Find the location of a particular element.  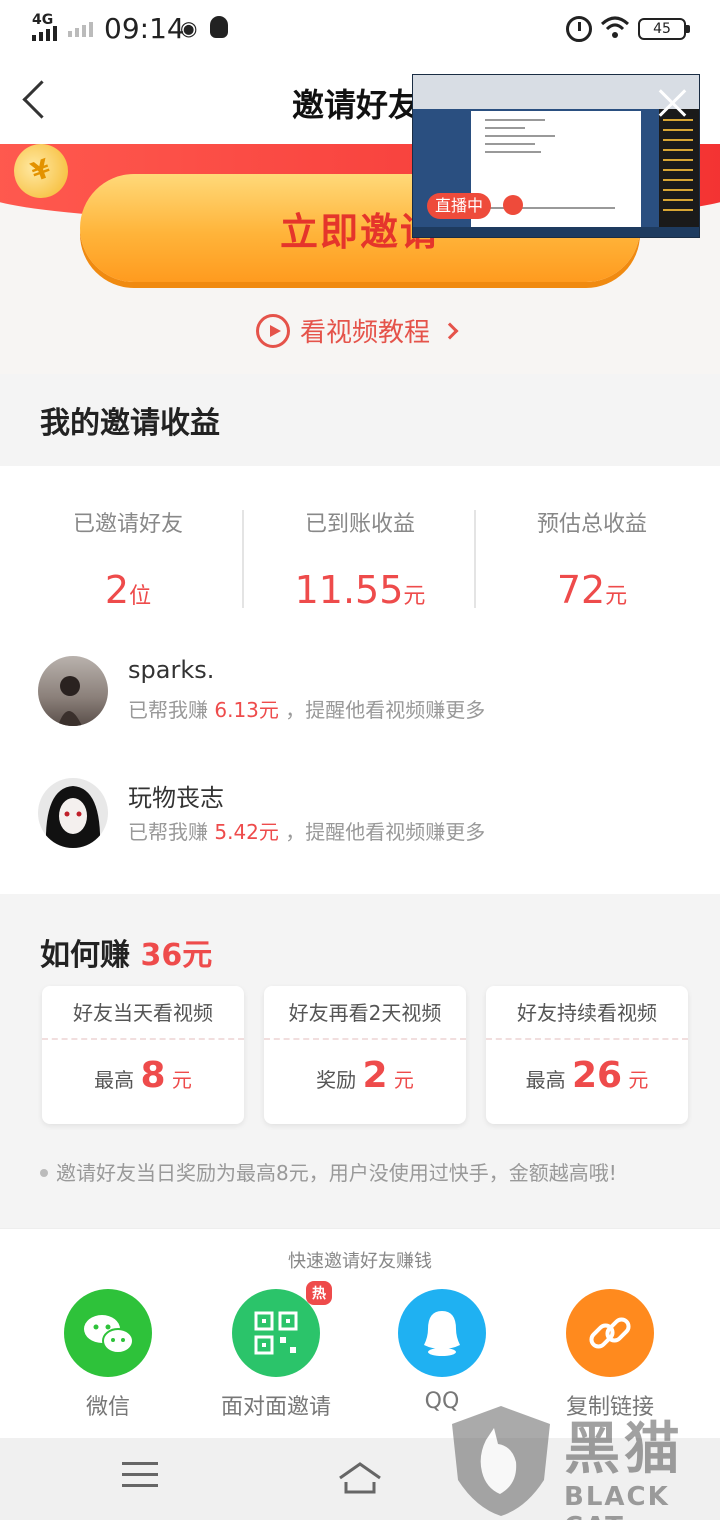

status-bar: 4G 09:14 ◉ 45 is located at coordinates (360, 28).